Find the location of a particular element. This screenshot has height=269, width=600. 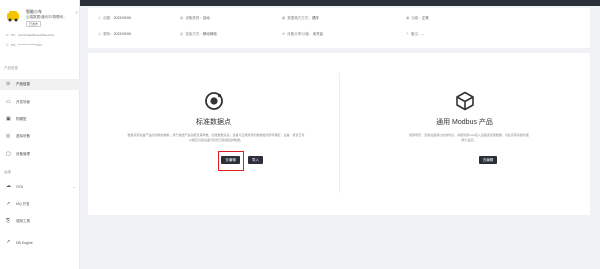

card-title: 通用 Modbus 产品 is located at coordinates (464, 122).